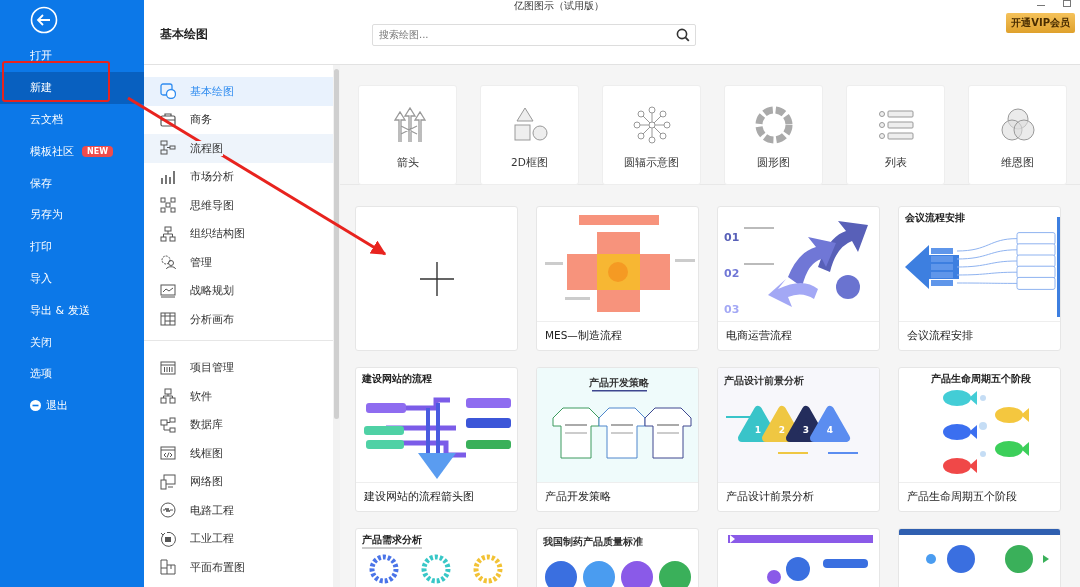  I want to click on template-card: 产品生命周期五个阶段 产品生命周期五个阶段, so click(979, 439).